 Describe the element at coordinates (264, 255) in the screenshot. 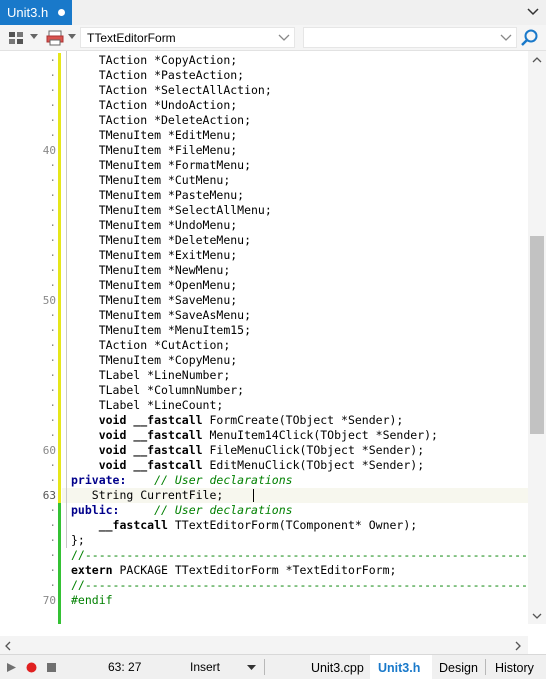

I see `code-line: · TMenuItem *ExitMenu;` at that location.